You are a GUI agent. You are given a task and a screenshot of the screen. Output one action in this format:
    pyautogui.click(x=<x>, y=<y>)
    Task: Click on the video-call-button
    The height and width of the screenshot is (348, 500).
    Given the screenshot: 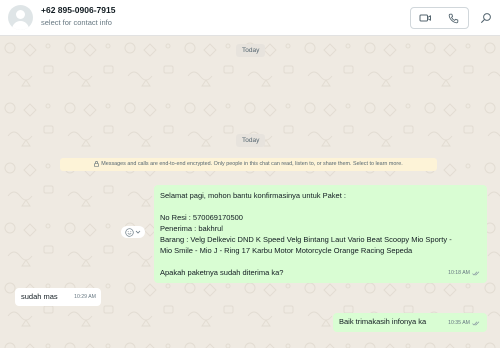 What is the action you would take?
    pyautogui.click(x=425, y=18)
    